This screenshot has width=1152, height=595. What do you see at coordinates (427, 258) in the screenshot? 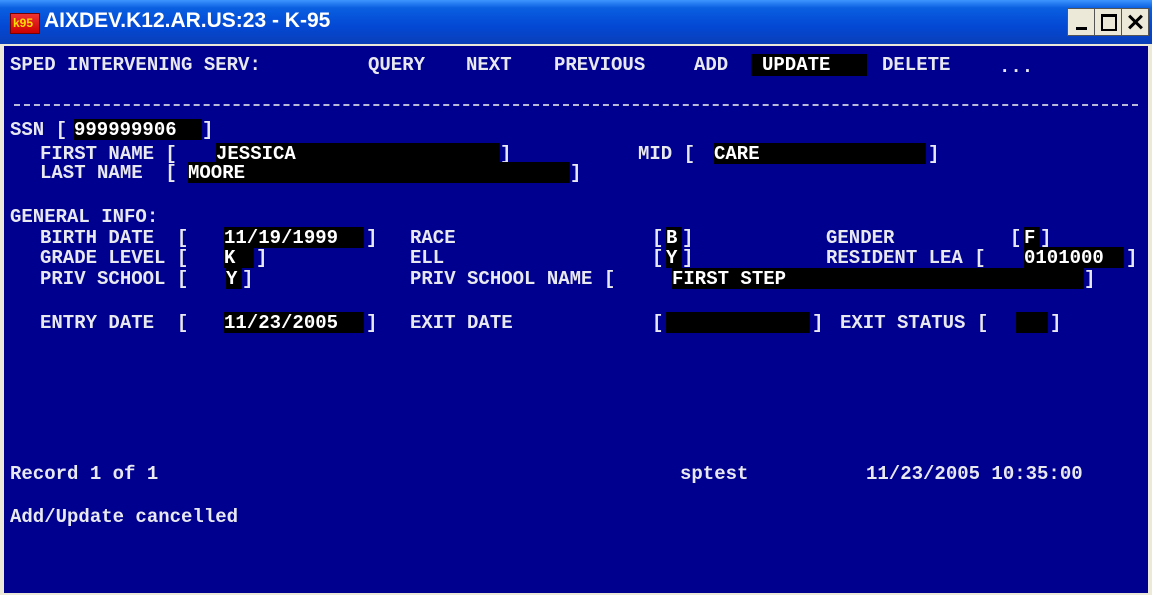
I see `ell-label: ELL` at bounding box center [427, 258].